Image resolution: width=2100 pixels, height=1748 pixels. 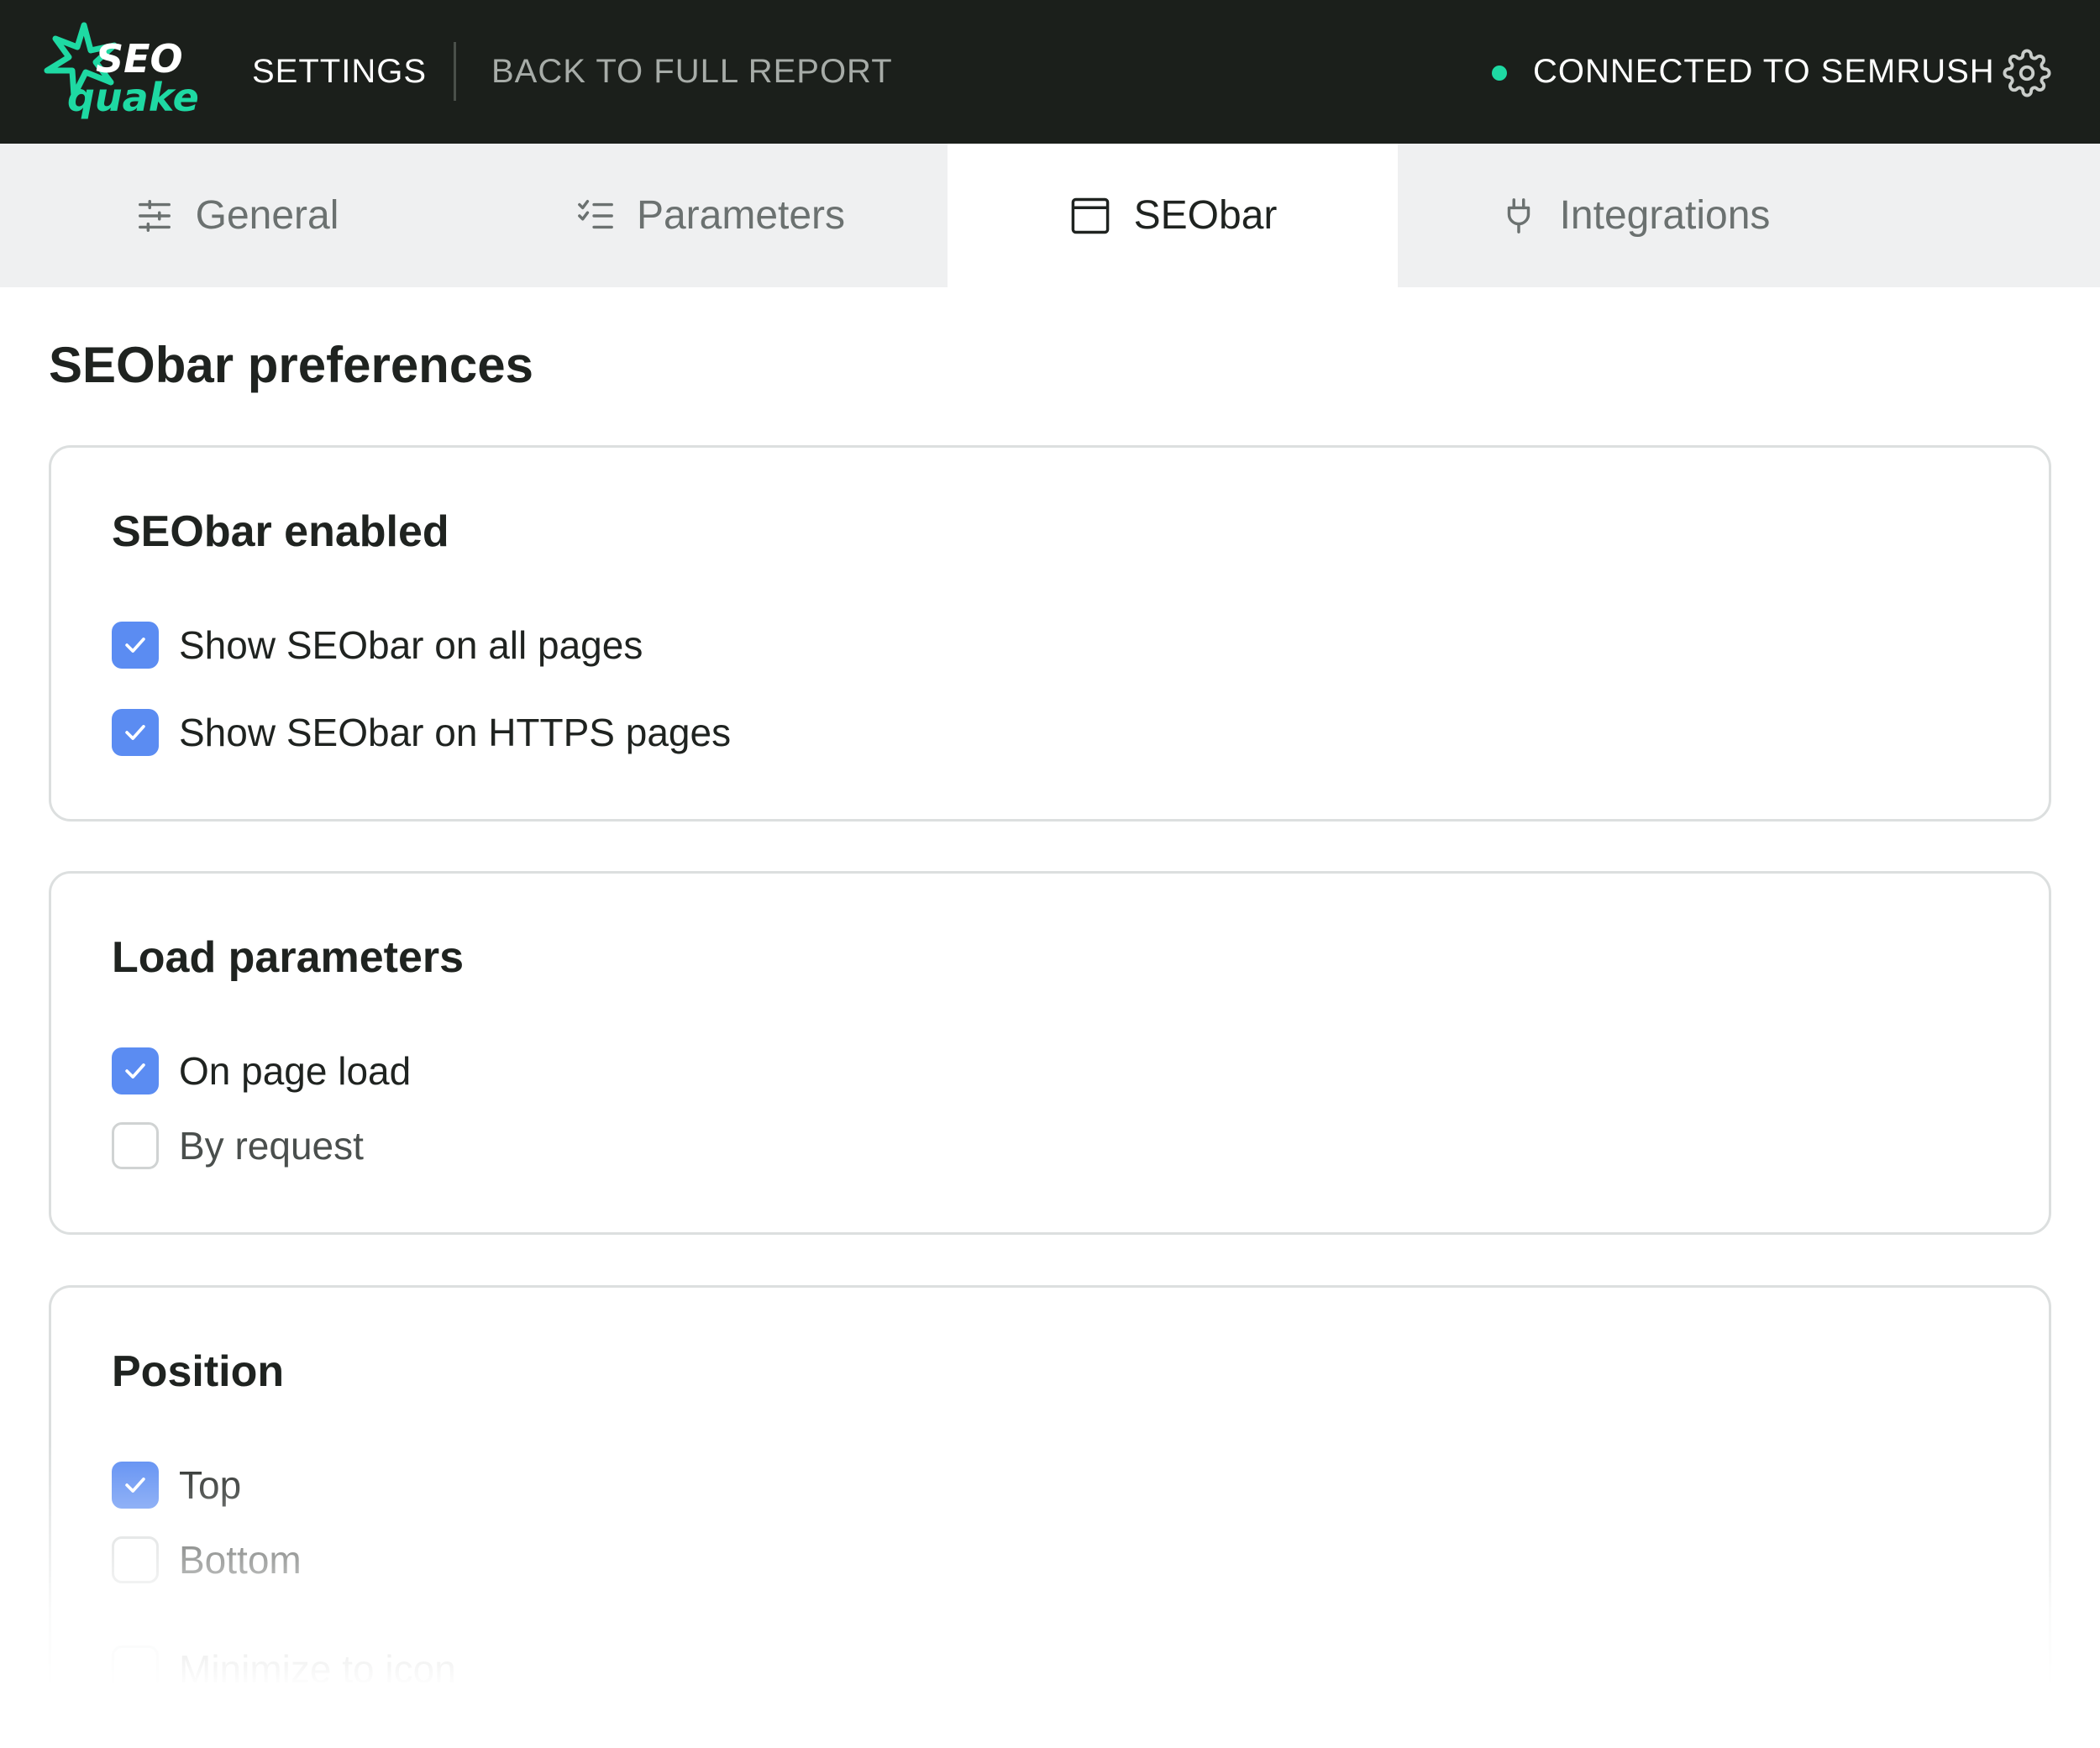 I want to click on tab-seobar: SEObar, so click(x=1173, y=215).